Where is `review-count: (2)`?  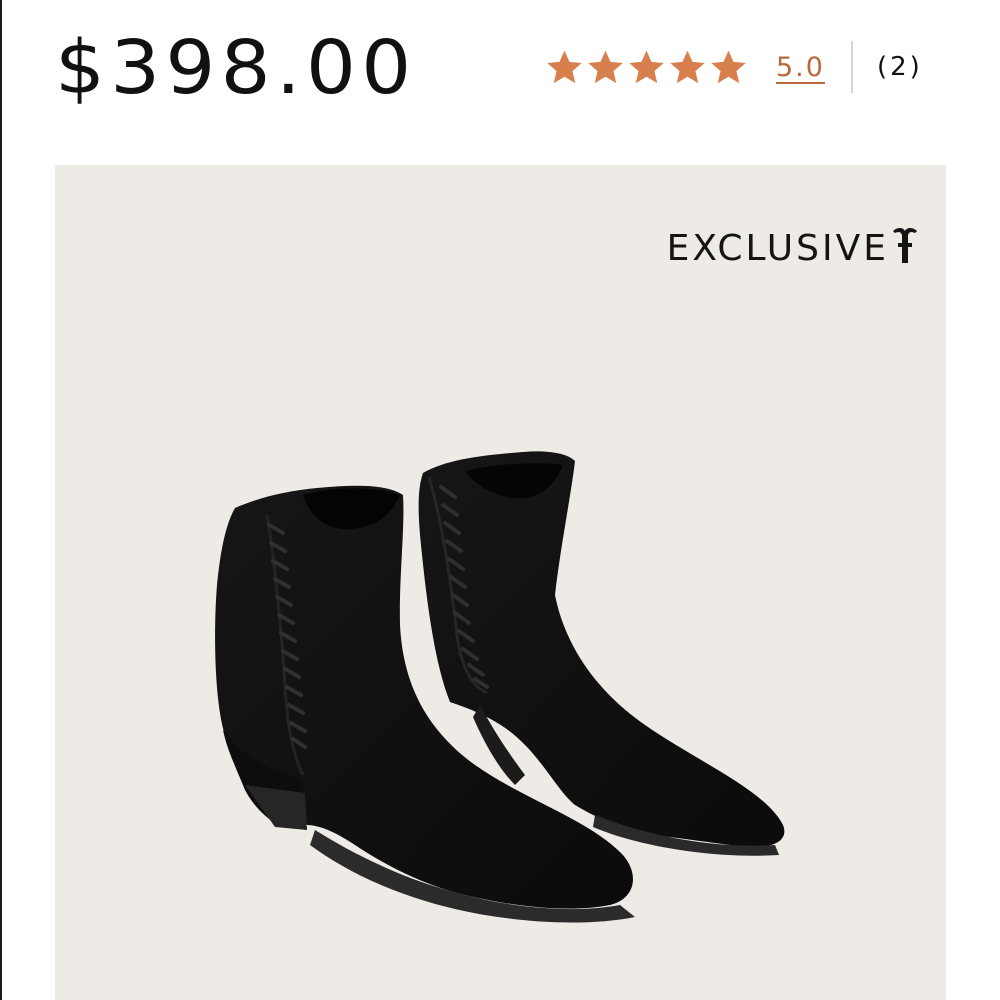 review-count: (2) is located at coordinates (900, 67).